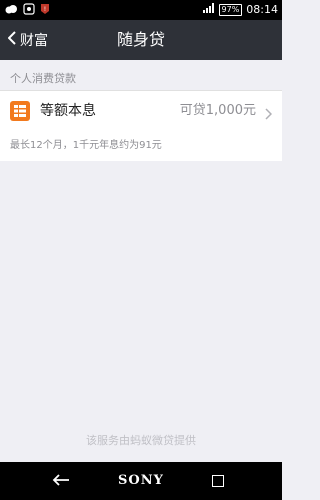  I want to click on battery-indicator: 97%, so click(230, 9).